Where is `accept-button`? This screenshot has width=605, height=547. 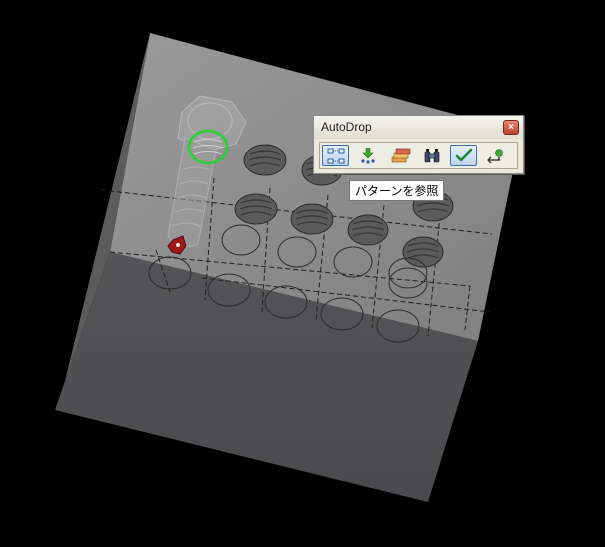
accept-button is located at coordinates (463, 155).